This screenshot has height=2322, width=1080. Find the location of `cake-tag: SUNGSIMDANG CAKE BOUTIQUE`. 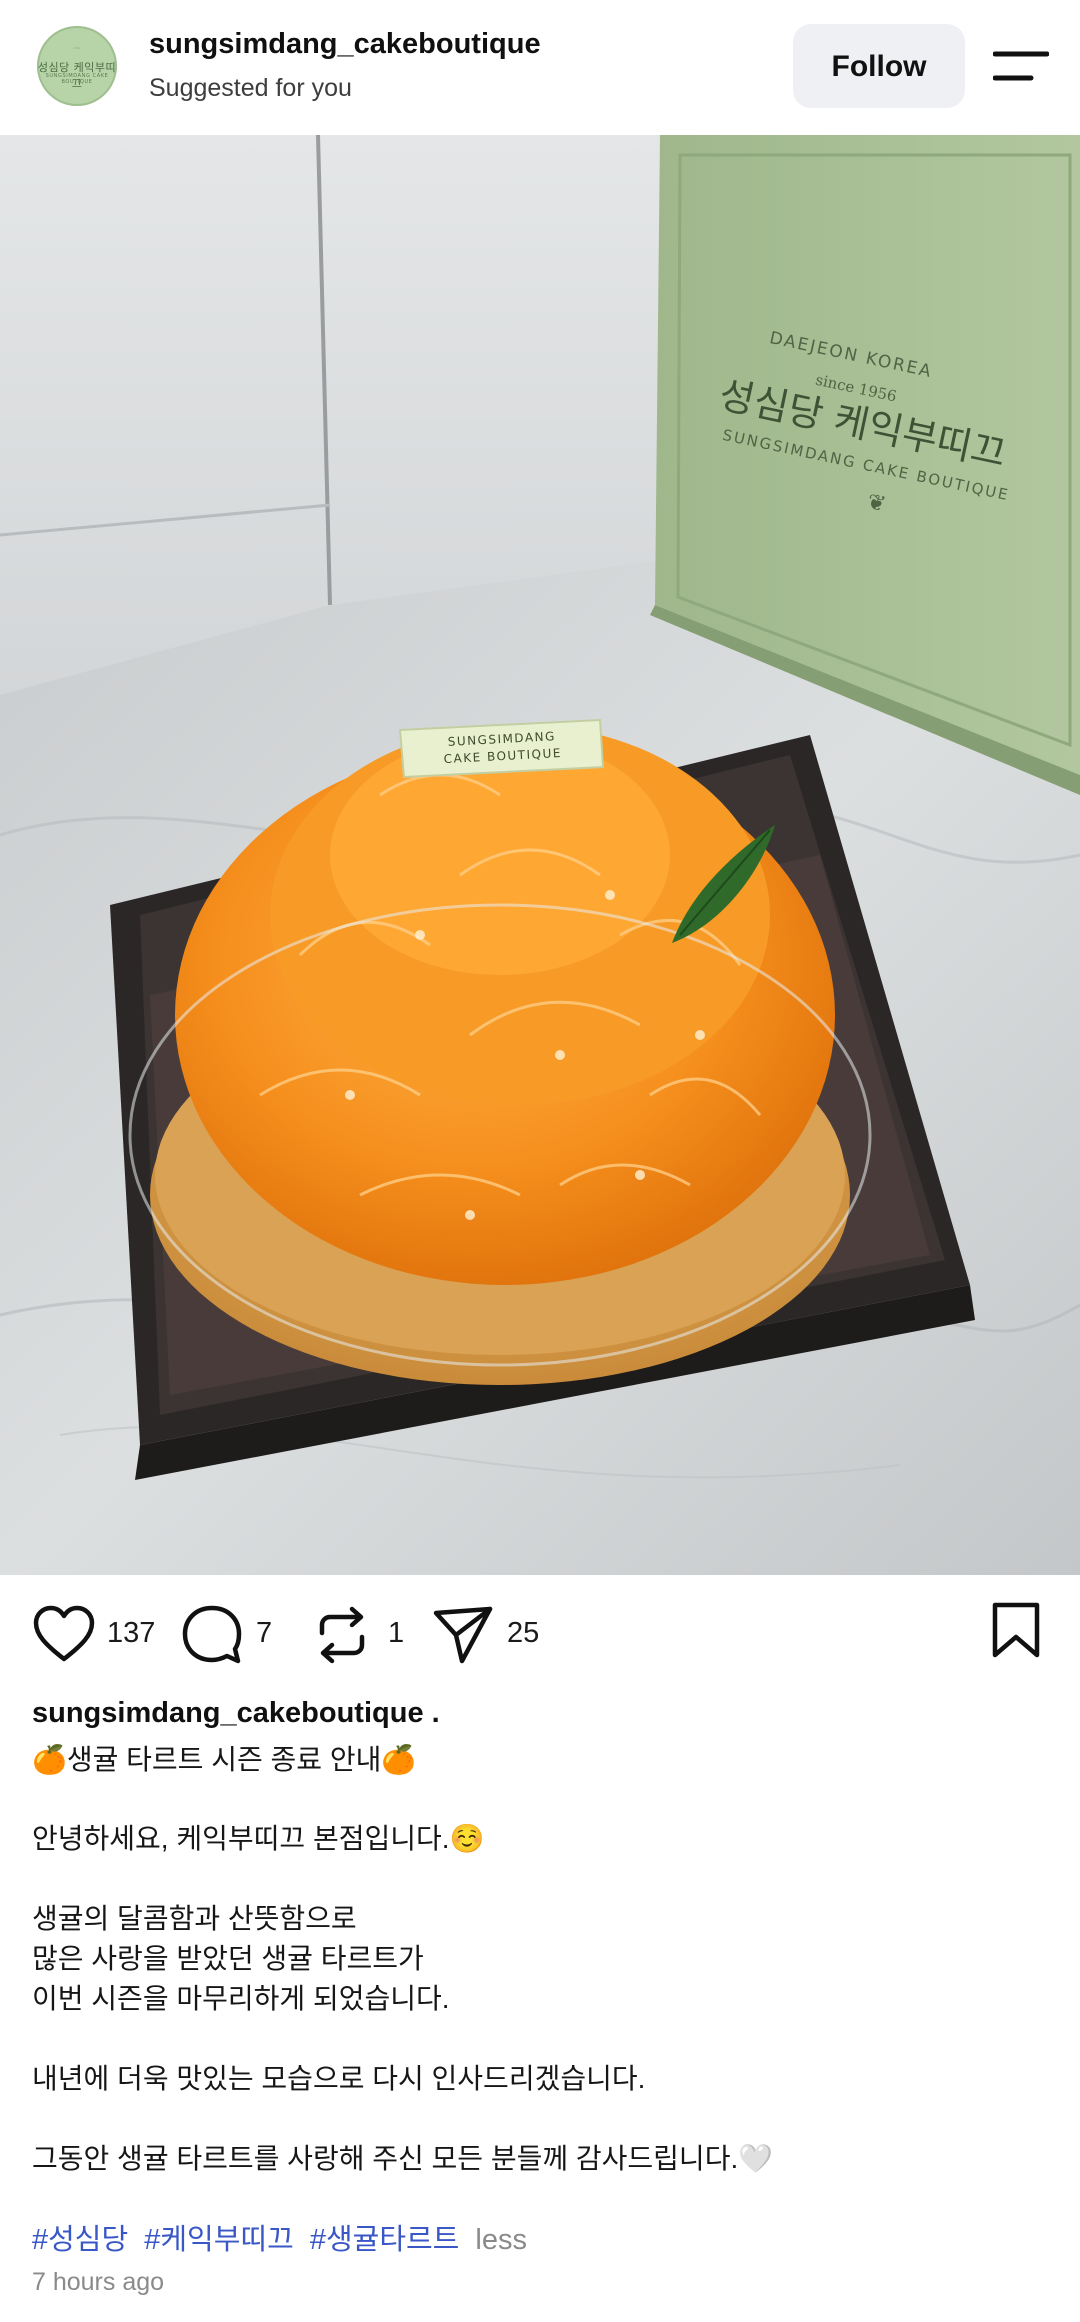

cake-tag: SUNGSIMDANG CAKE BOUTIQUE is located at coordinates (501, 748).